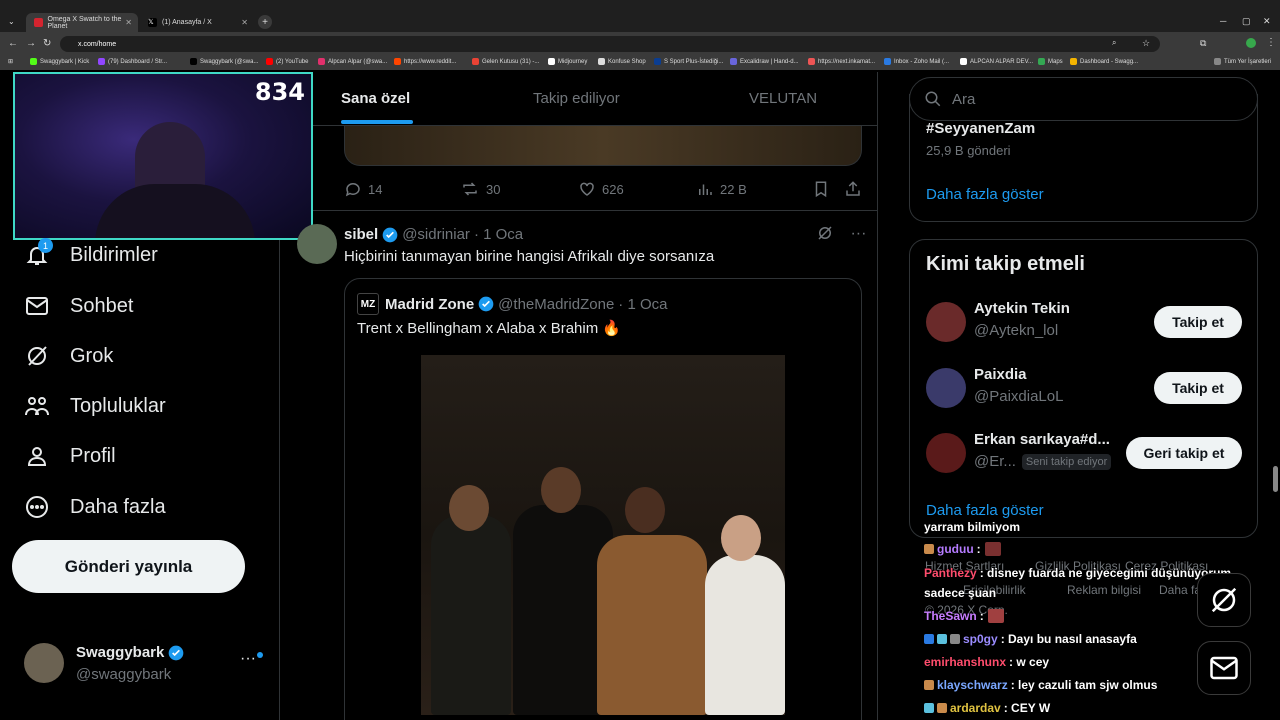 The height and width of the screenshot is (720, 1280). I want to click on quote-photo, so click(603, 535).